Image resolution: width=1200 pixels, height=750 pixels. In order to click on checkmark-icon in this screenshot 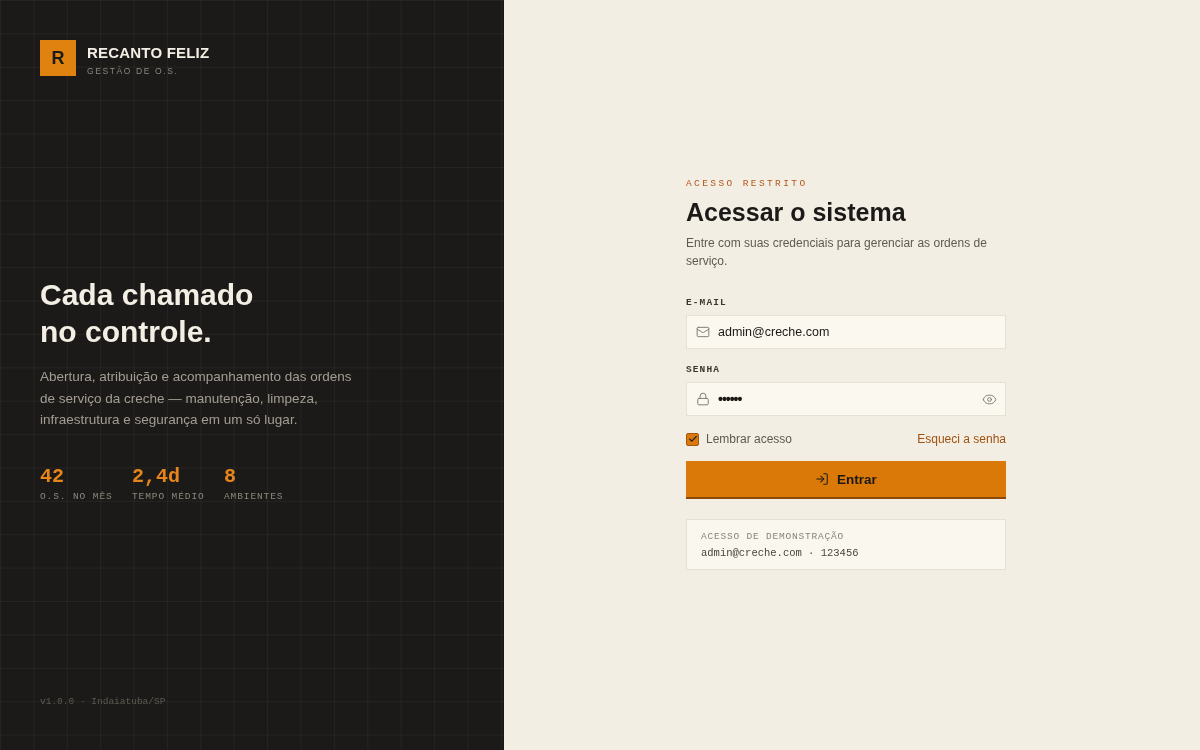, I will do `click(692, 439)`.